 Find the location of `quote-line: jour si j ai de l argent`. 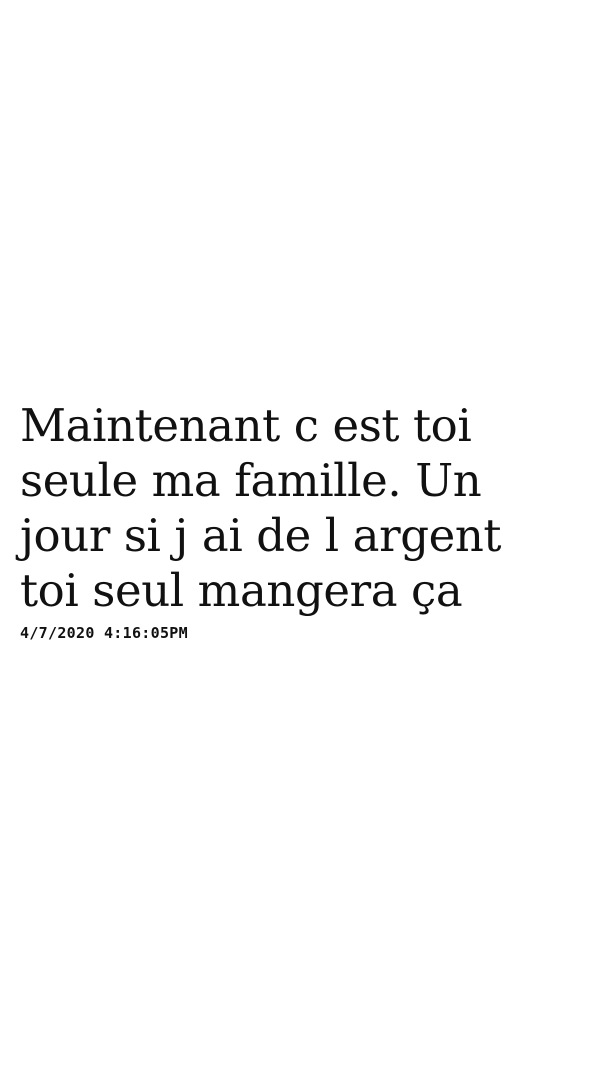

quote-line: jour si j ai de l argent is located at coordinates (261, 535).